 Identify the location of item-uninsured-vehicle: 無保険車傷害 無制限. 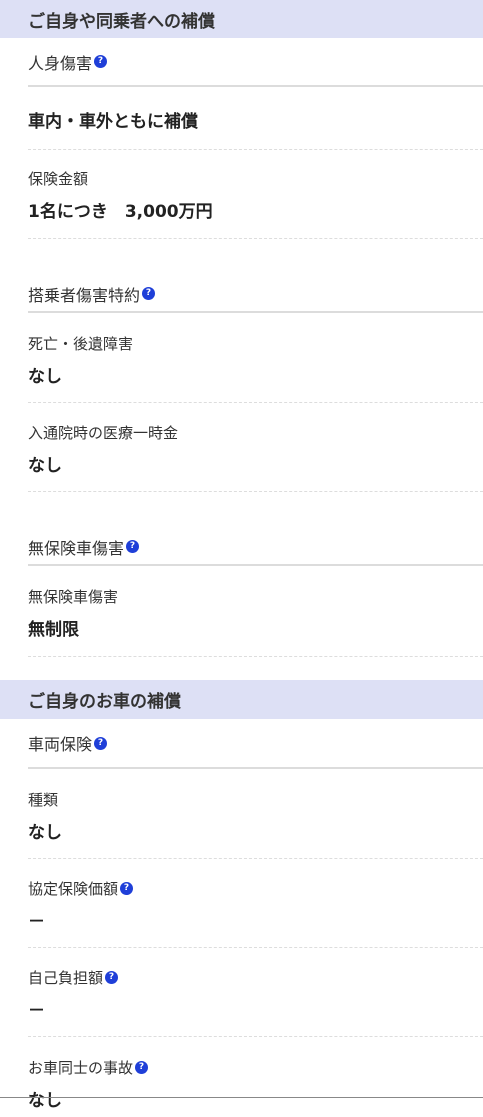
(255, 611).